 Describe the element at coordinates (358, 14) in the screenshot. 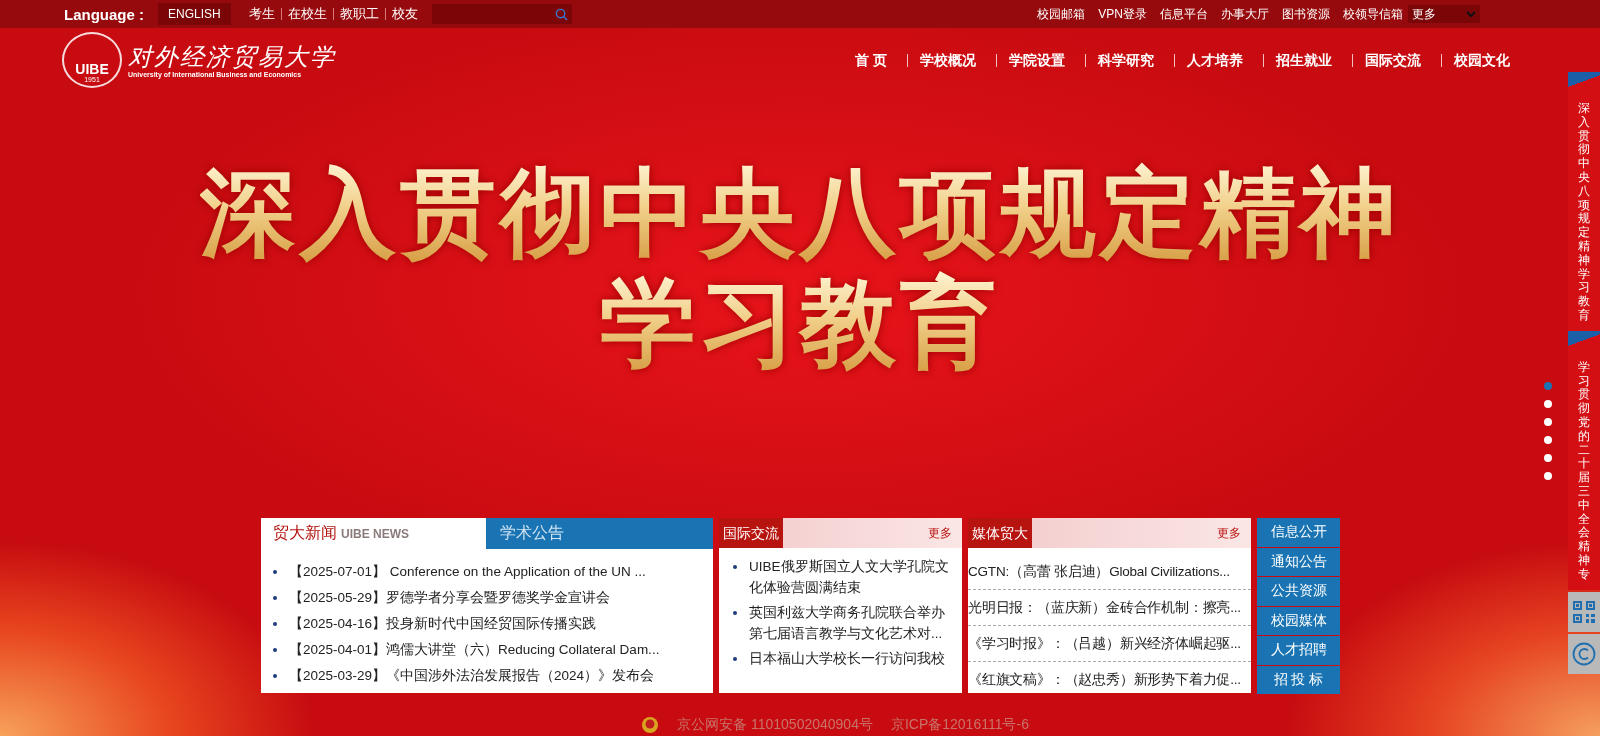

I see `audience-link: 教职工` at that location.